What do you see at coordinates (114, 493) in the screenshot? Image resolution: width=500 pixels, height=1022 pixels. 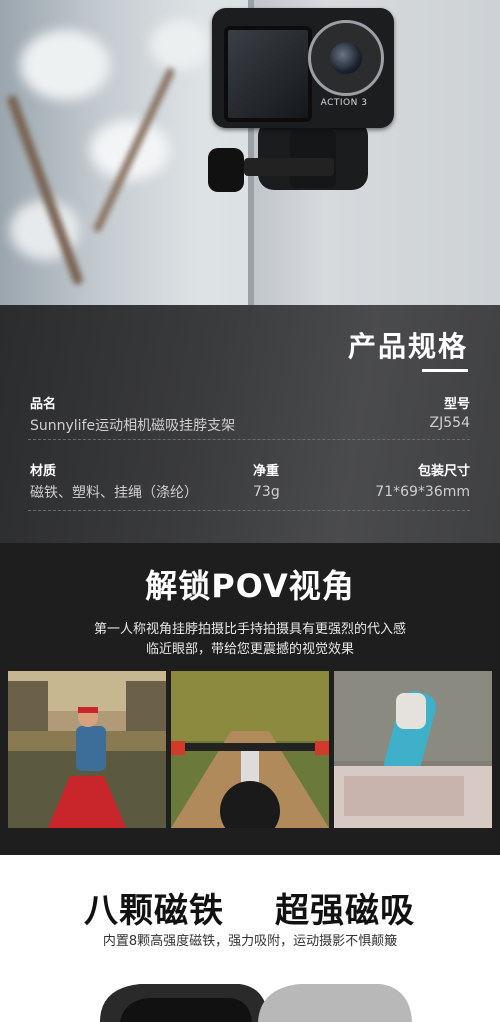 I see `material-value: 磁铁、塑料、挂绳（涤纶）` at bounding box center [114, 493].